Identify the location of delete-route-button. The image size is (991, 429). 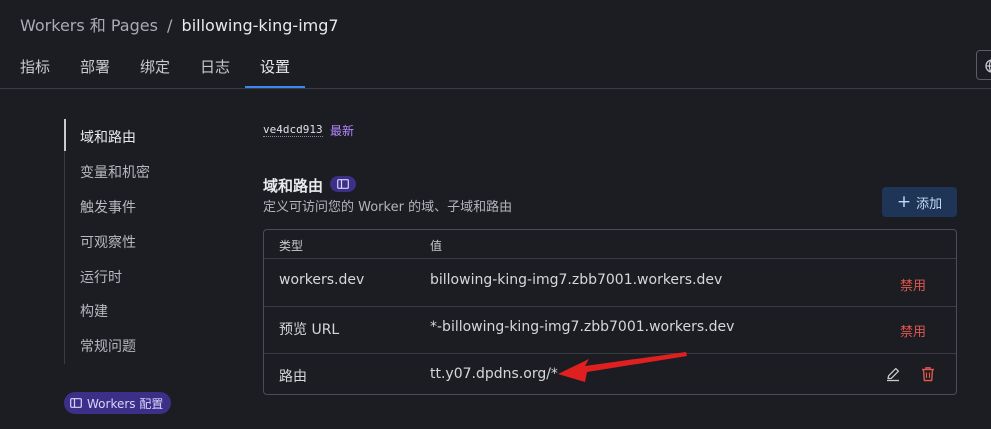
(928, 376).